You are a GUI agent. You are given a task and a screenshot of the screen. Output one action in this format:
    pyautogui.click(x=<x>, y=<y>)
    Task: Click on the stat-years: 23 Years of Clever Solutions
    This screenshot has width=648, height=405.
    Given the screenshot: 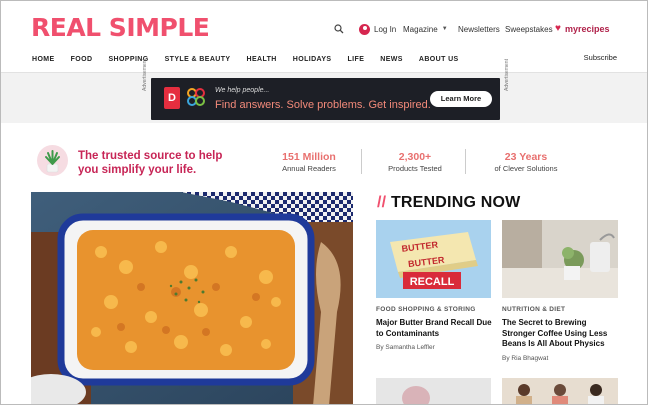 What is the action you would take?
    pyautogui.click(x=526, y=162)
    